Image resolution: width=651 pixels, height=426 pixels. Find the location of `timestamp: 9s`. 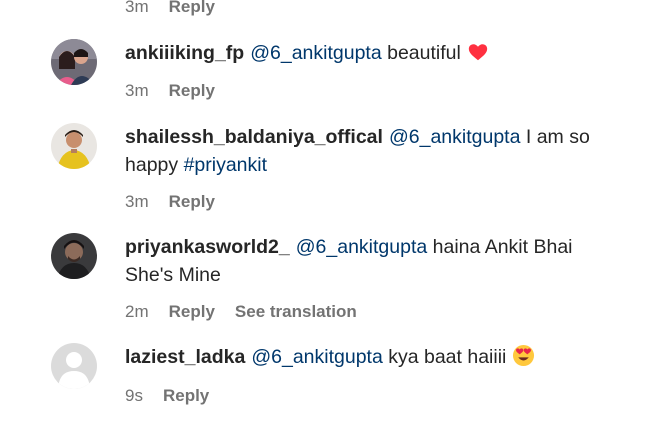

timestamp: 9s is located at coordinates (134, 395).